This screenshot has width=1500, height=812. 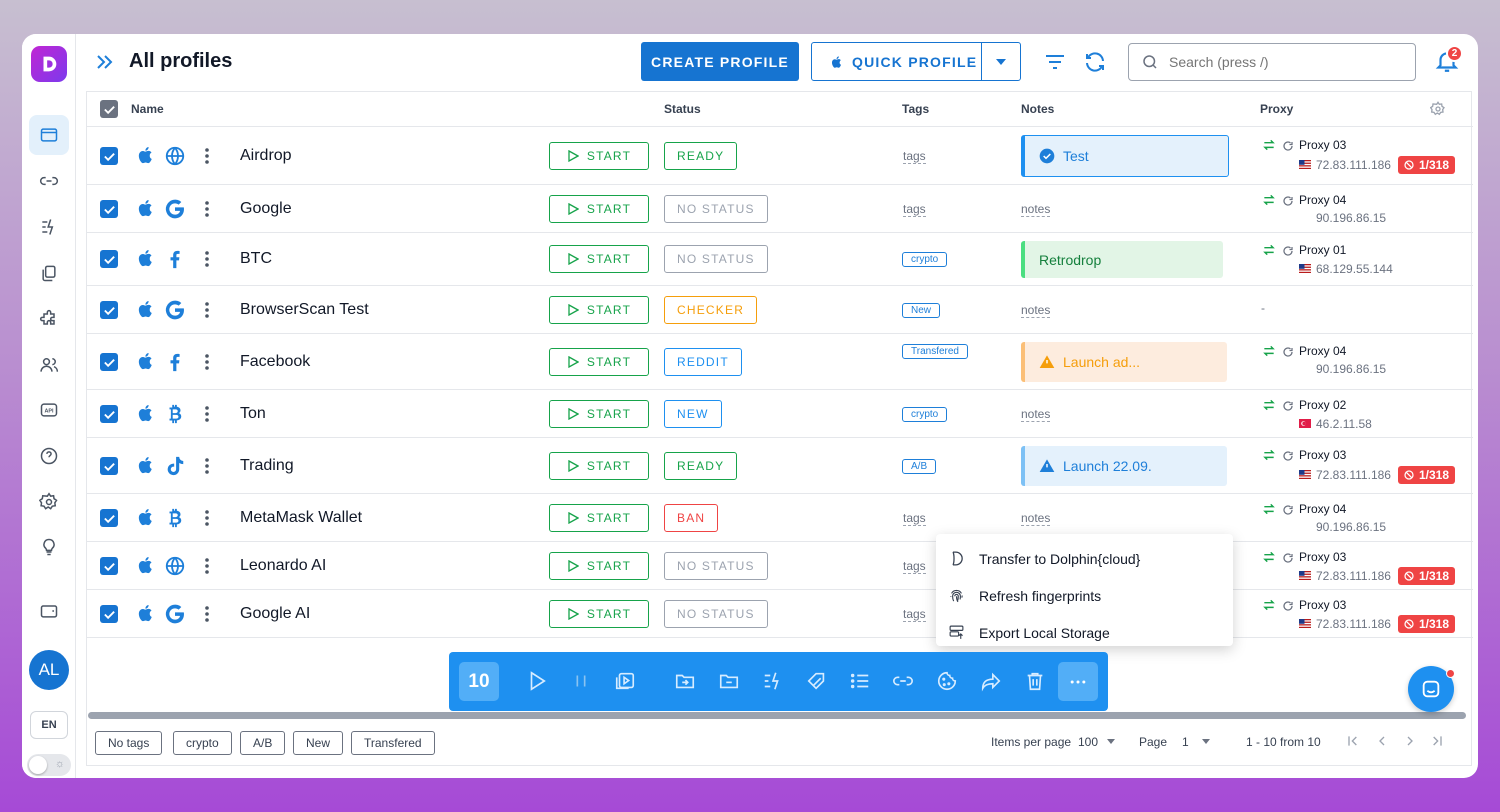 What do you see at coordinates (266, 156) in the screenshot?
I see `profile-name: Airdrop` at bounding box center [266, 156].